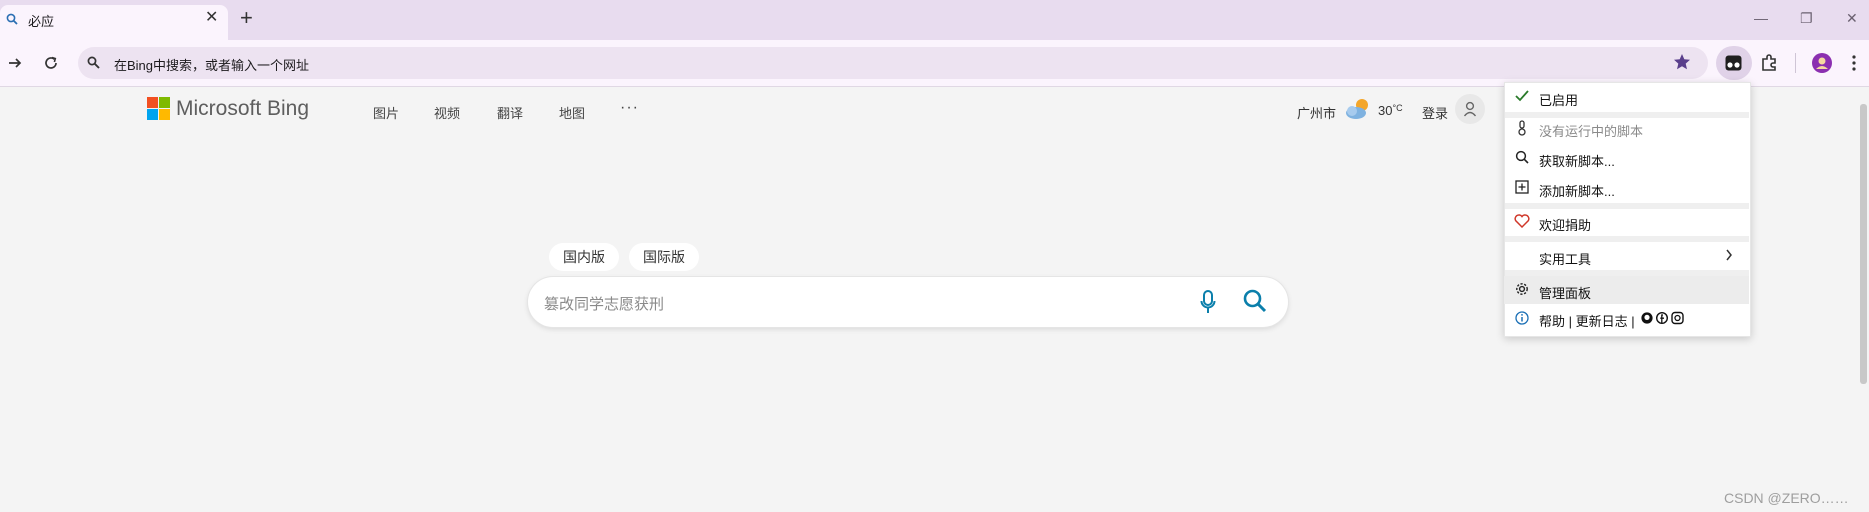 The height and width of the screenshot is (512, 1869). Describe the element at coordinates (1591, 131) in the screenshot. I see `menu-label-no-scripts: 没有运行中的脚本` at that location.